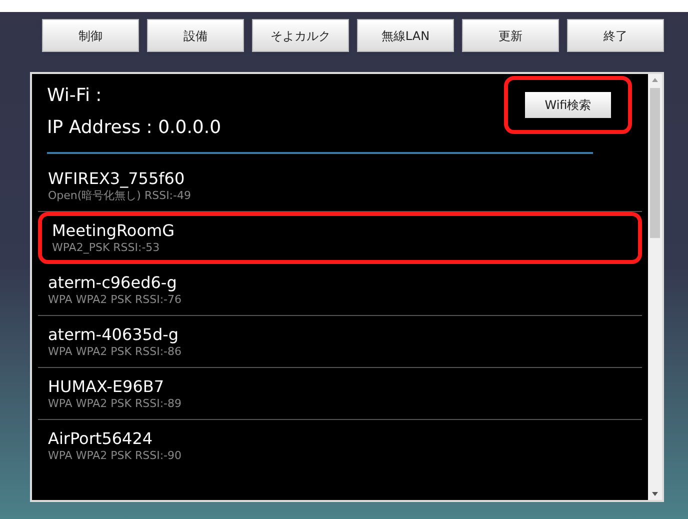 This screenshot has width=688, height=519. What do you see at coordinates (115, 456) in the screenshot?
I see `network-detail: WPA WPA2 PSK RSSI:-90` at bounding box center [115, 456].